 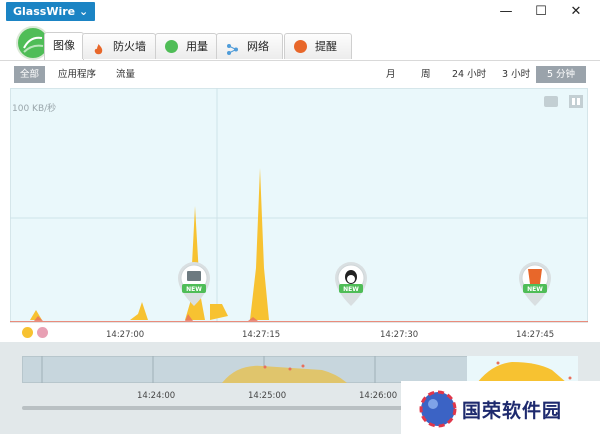 What do you see at coordinates (194, 284) in the screenshot?
I see `event-pin-app: NEW` at bounding box center [194, 284].